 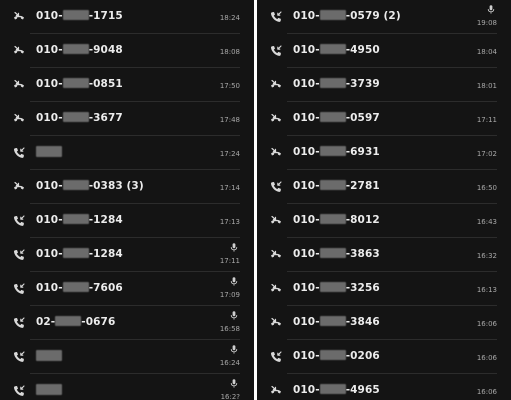 I want to click on call-log-row: 16:2?, so click(x=127, y=387).